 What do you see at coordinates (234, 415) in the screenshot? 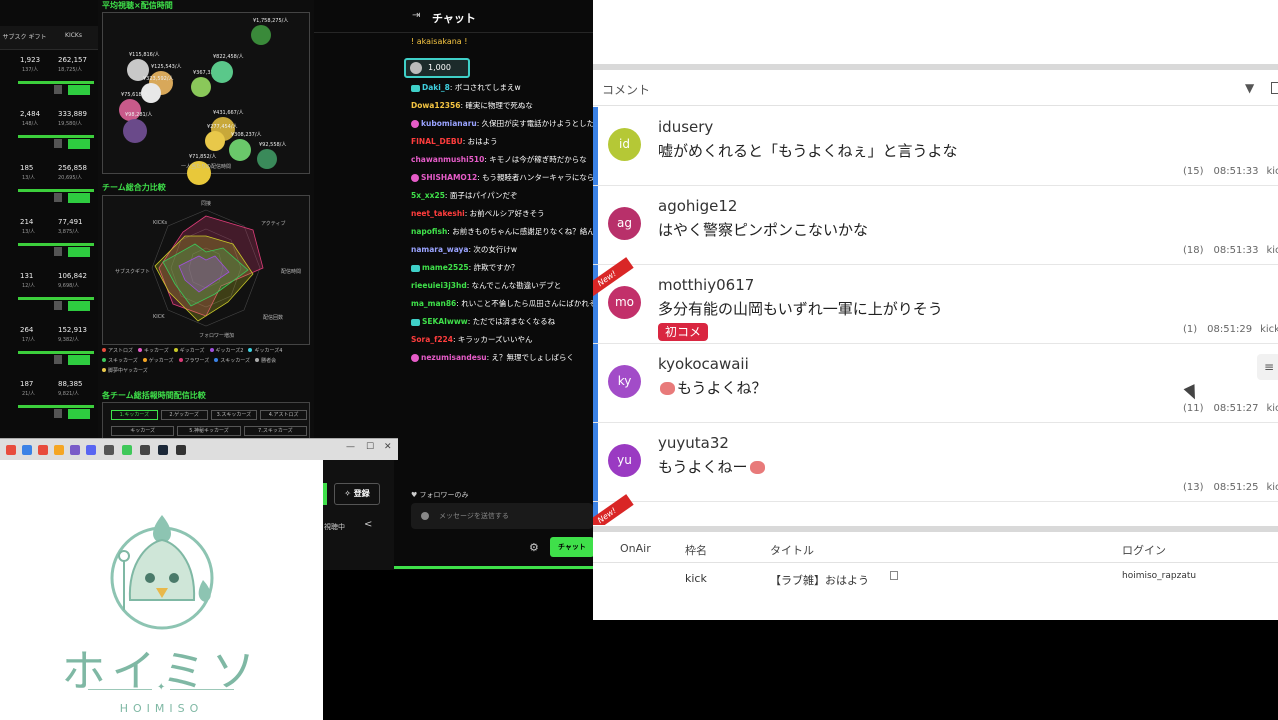
I see `compare-tab: 3.スキッカーズ` at bounding box center [234, 415].